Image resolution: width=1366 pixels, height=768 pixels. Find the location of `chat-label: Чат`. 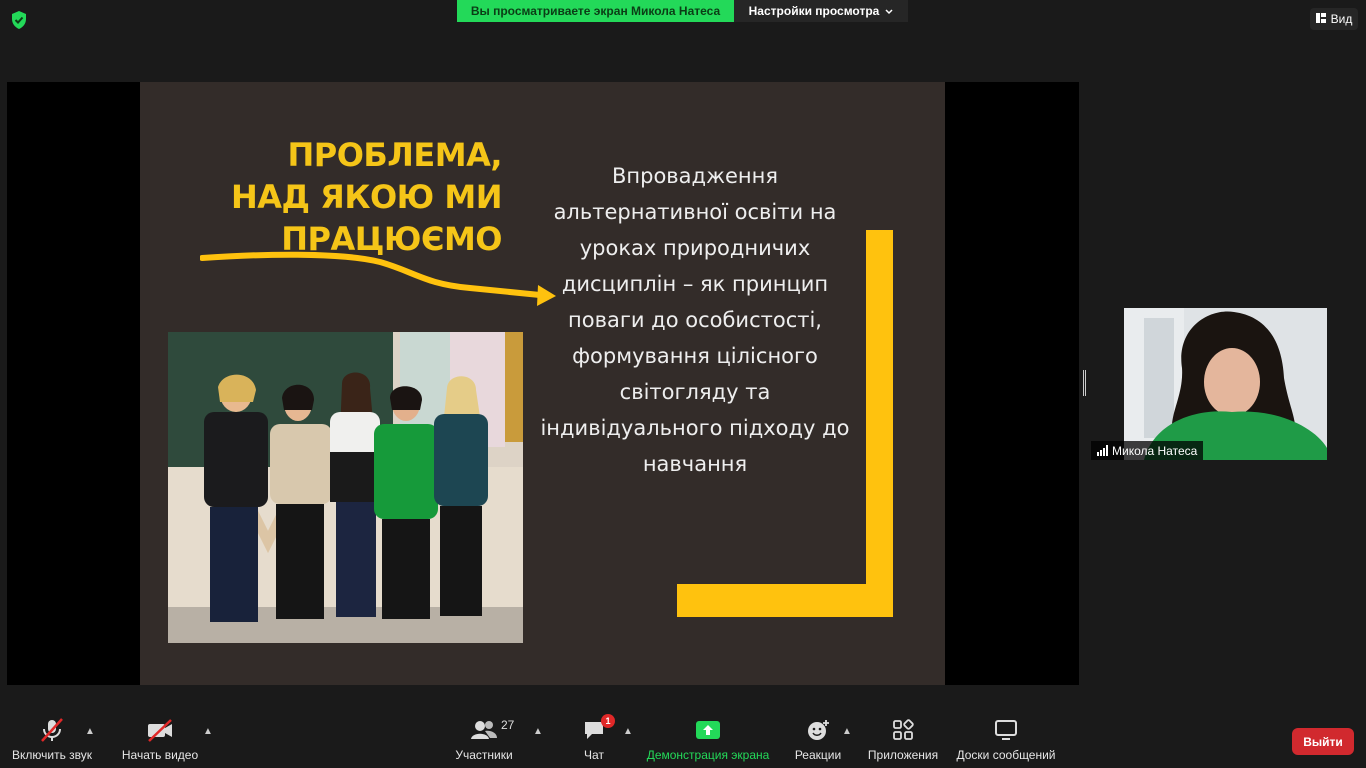

chat-label: Чат is located at coordinates (594, 755).